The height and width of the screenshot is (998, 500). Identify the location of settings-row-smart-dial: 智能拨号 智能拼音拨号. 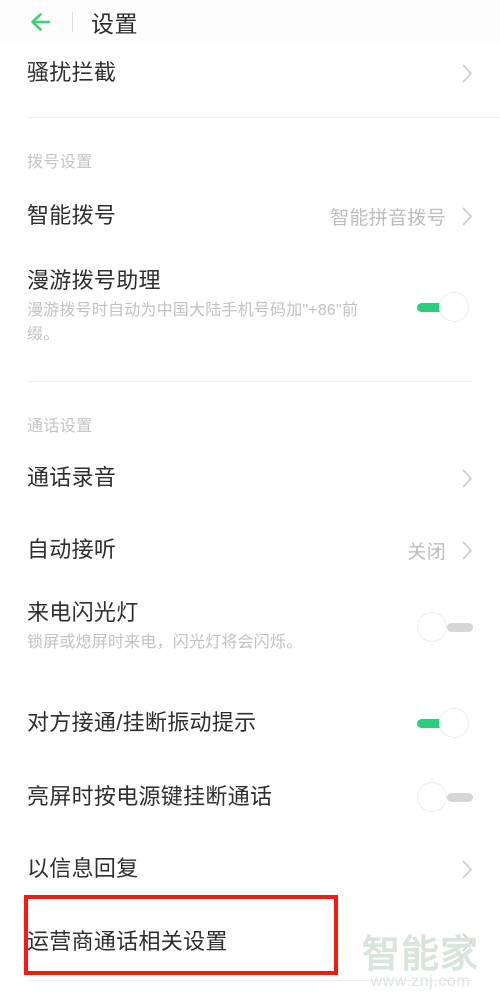
(250, 216).